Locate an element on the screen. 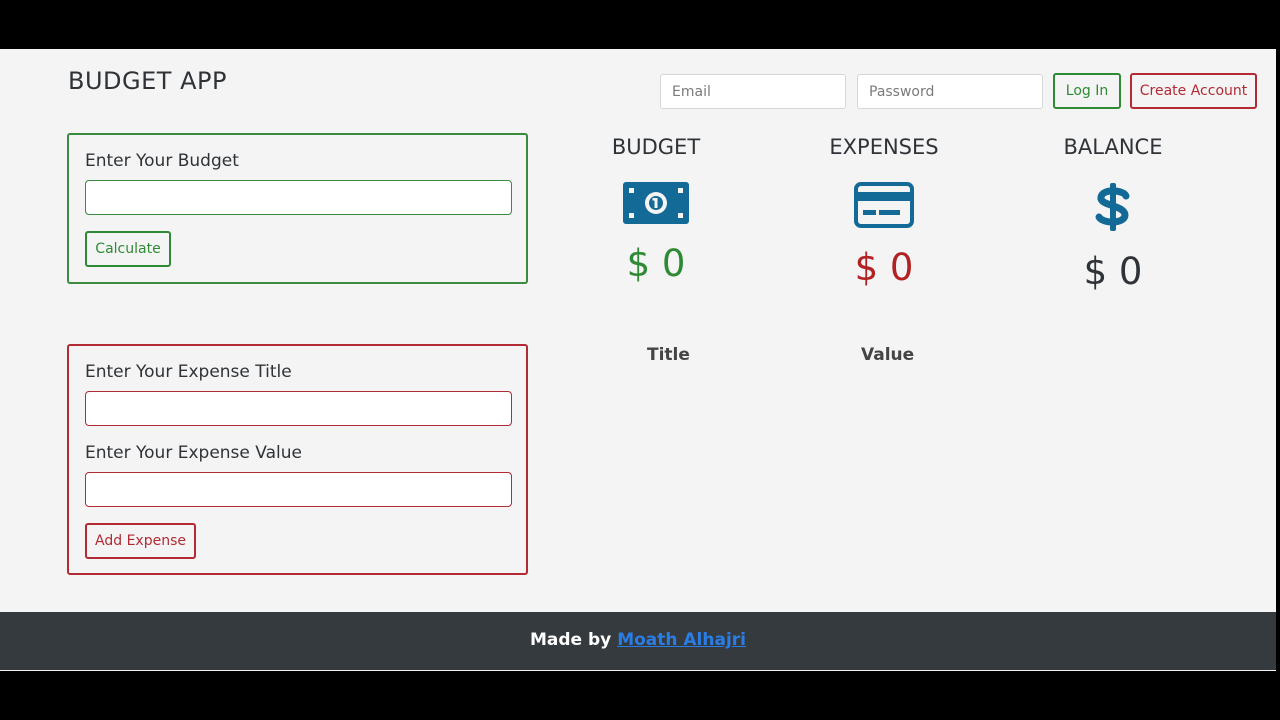 Image resolution: width=1280 pixels, height=720 pixels. dollar-sign-icon is located at coordinates (1112, 207).